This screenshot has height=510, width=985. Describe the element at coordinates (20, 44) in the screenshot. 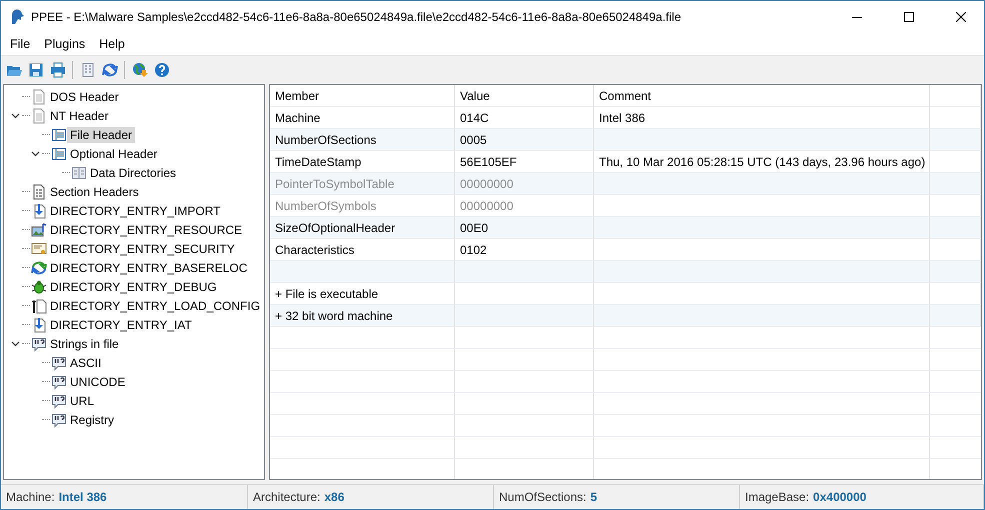

I see `menu-item: File` at that location.